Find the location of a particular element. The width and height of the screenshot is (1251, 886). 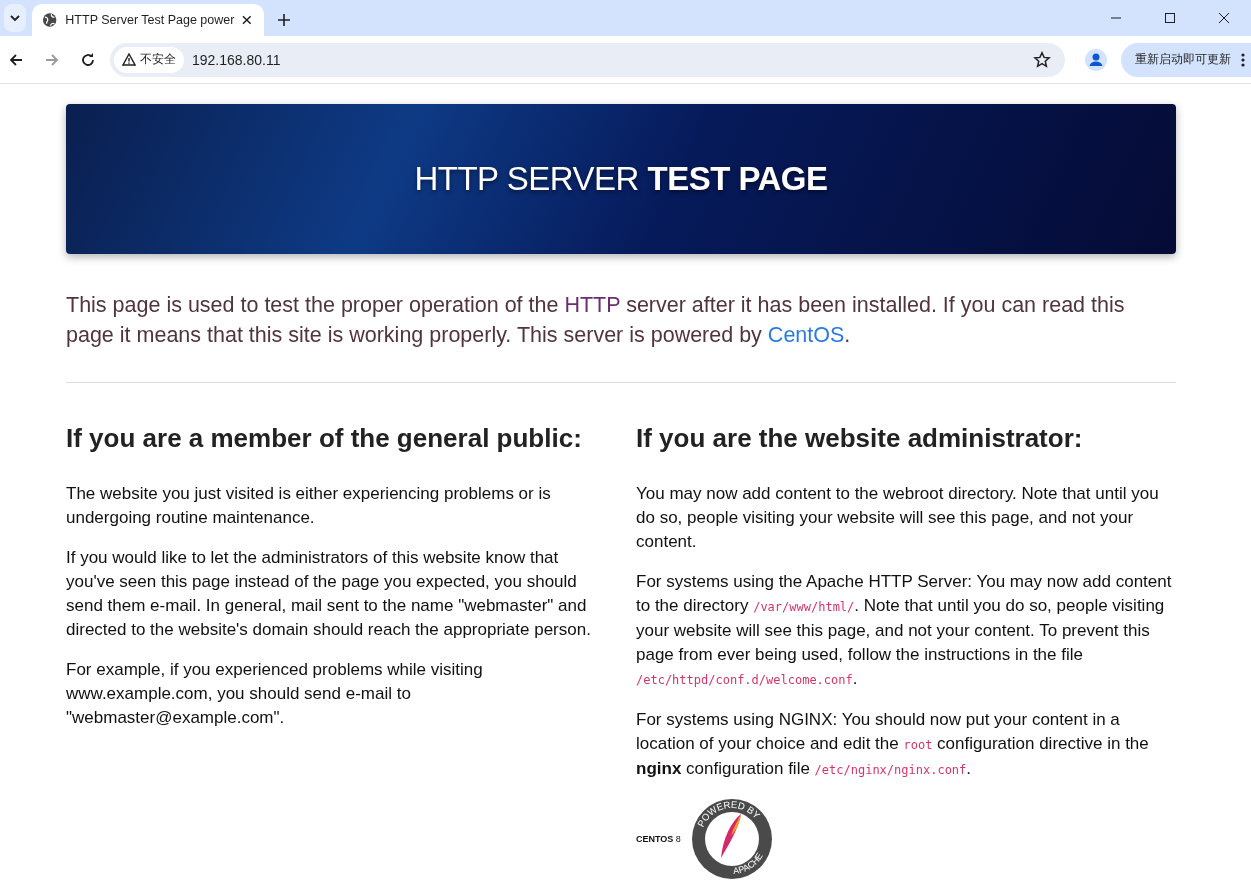

text-link: HTTP is located at coordinates (592, 305).